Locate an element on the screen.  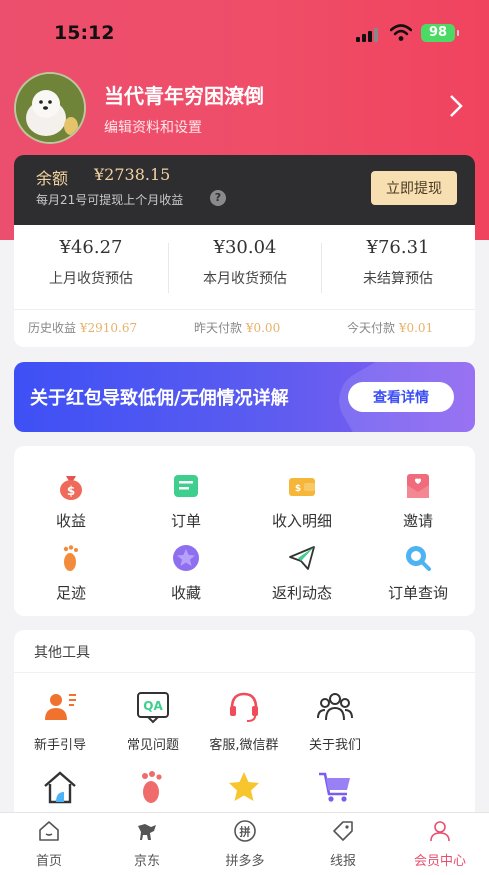
tool-item-label: 客服,微信群 is located at coordinates (244, 745).